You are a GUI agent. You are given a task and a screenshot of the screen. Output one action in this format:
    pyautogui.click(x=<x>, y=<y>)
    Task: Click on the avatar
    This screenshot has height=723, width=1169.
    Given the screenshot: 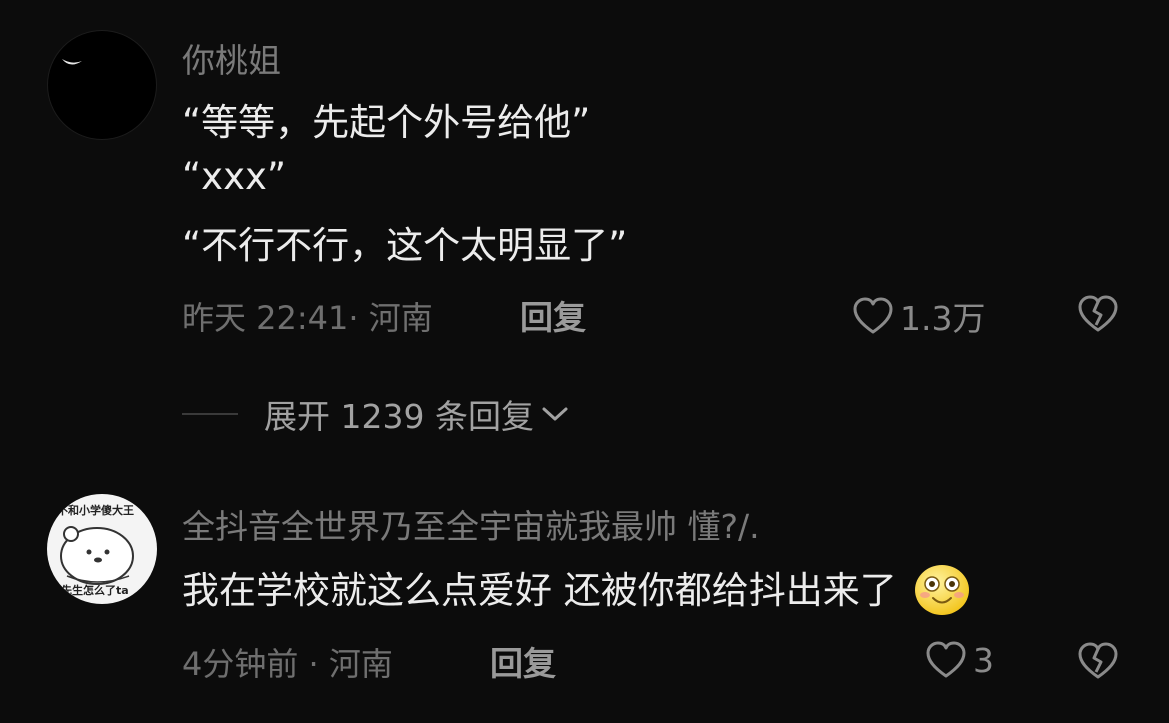 What is the action you would take?
    pyautogui.click(x=102, y=85)
    